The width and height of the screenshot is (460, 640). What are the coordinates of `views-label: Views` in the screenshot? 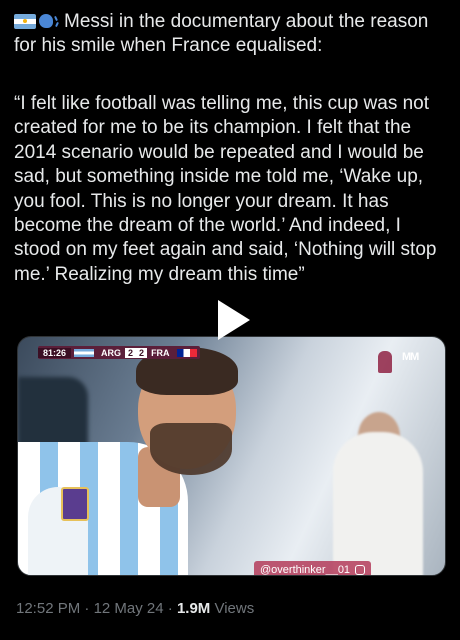 It's located at (234, 608).